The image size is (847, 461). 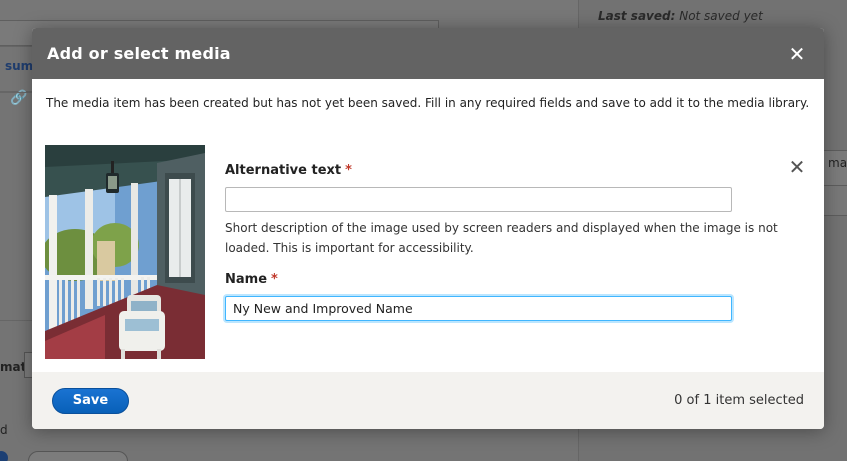 I want to click on remove-media-icon: ✕, so click(x=797, y=167).